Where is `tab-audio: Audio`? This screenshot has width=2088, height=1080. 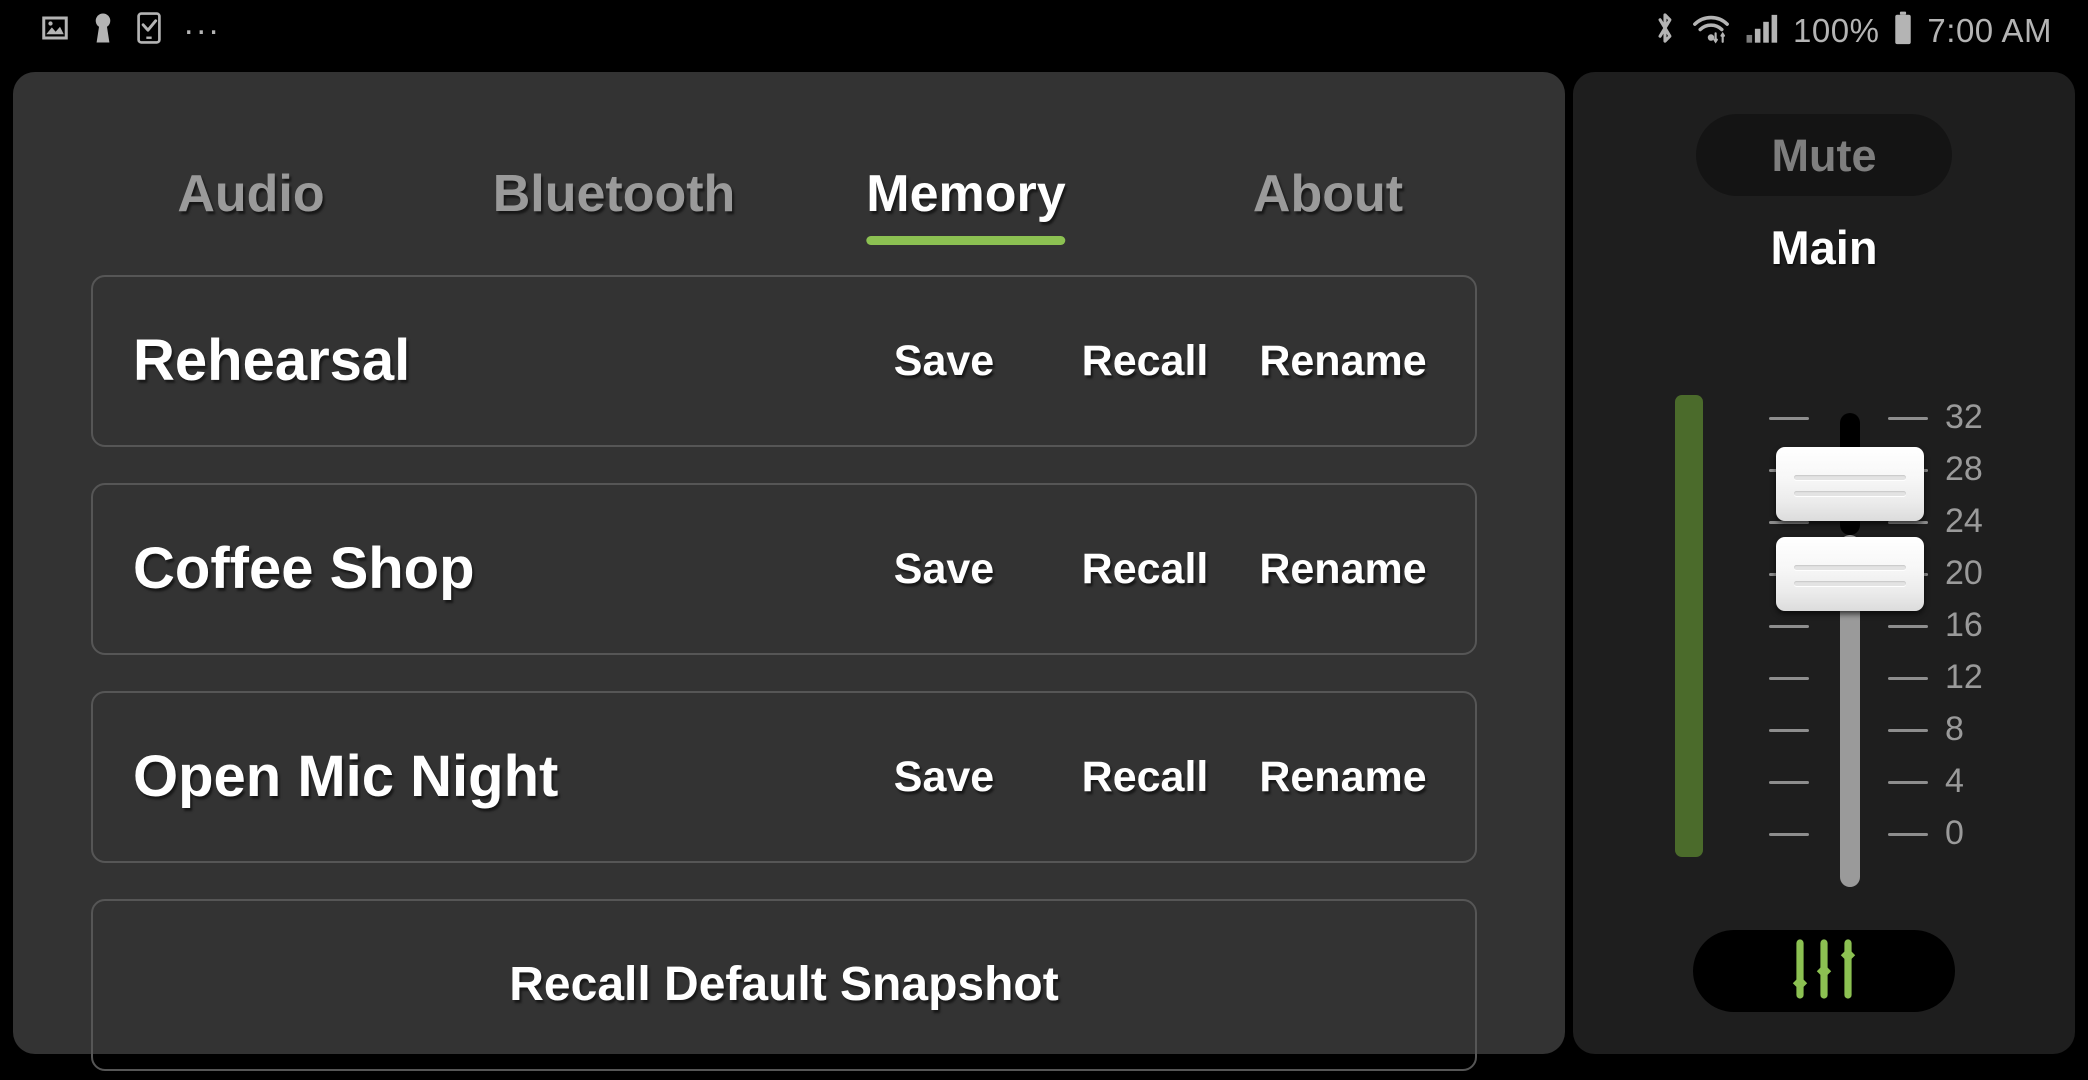 tab-audio: Audio is located at coordinates (250, 206).